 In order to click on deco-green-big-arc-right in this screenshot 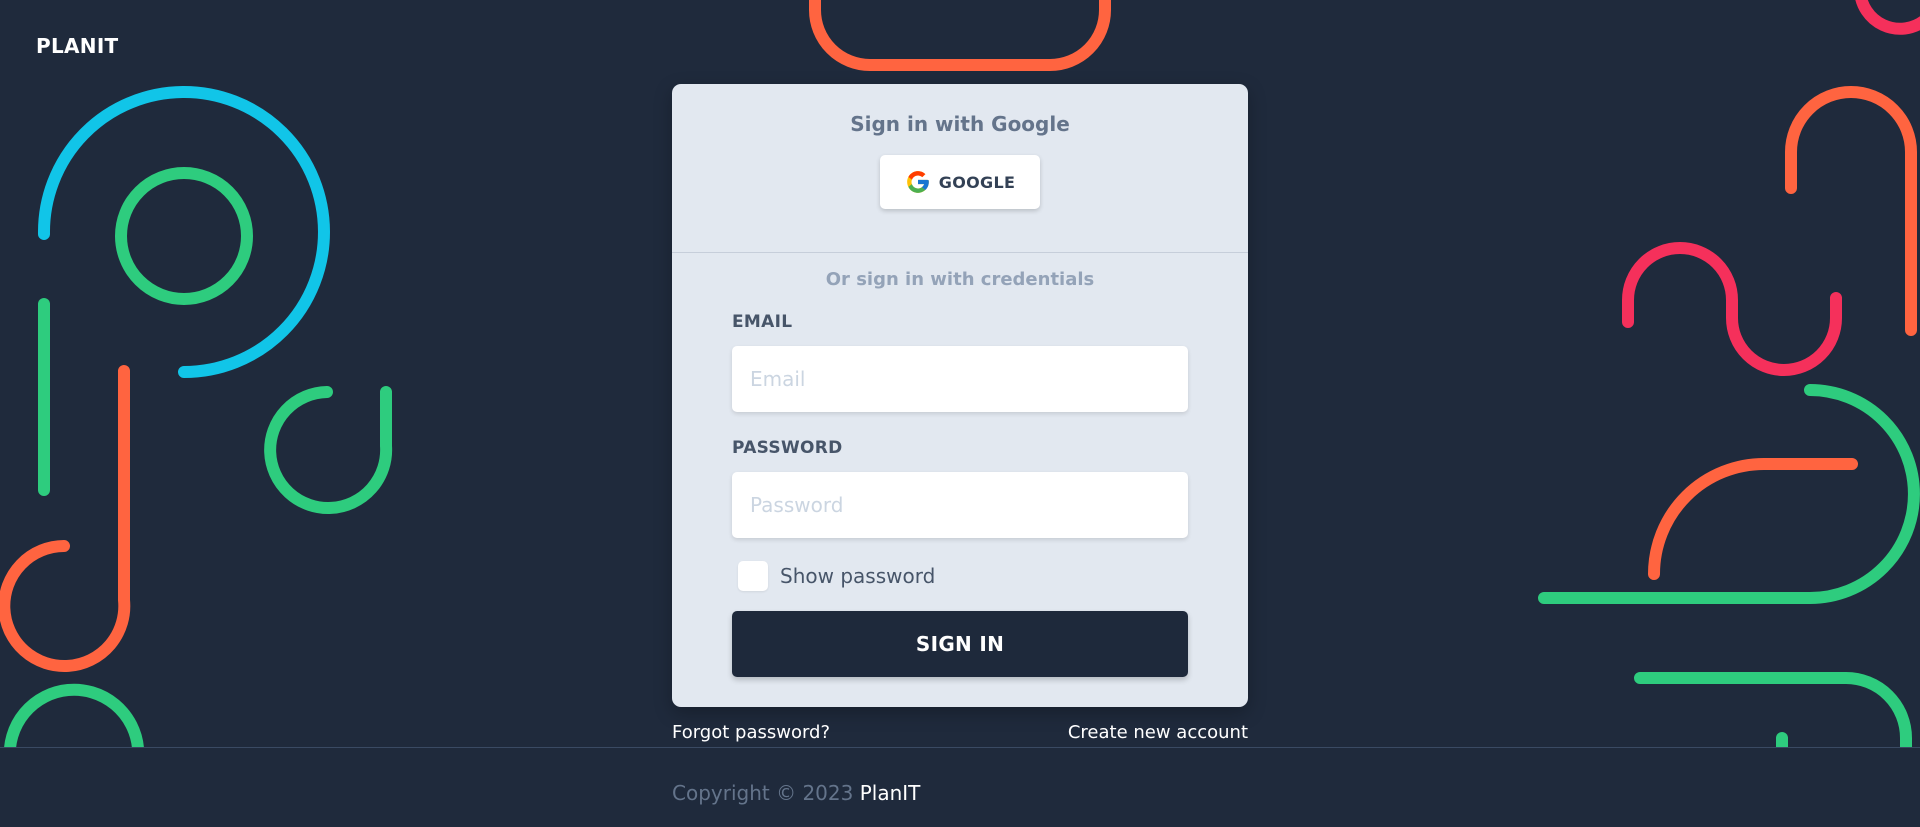, I will do `click(1729, 494)`.